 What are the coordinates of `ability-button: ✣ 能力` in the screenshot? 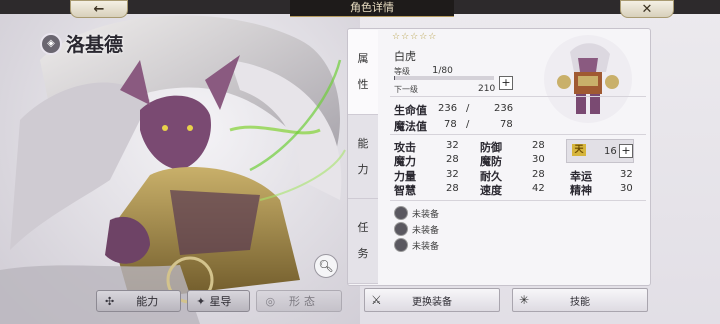 It's located at (139, 301).